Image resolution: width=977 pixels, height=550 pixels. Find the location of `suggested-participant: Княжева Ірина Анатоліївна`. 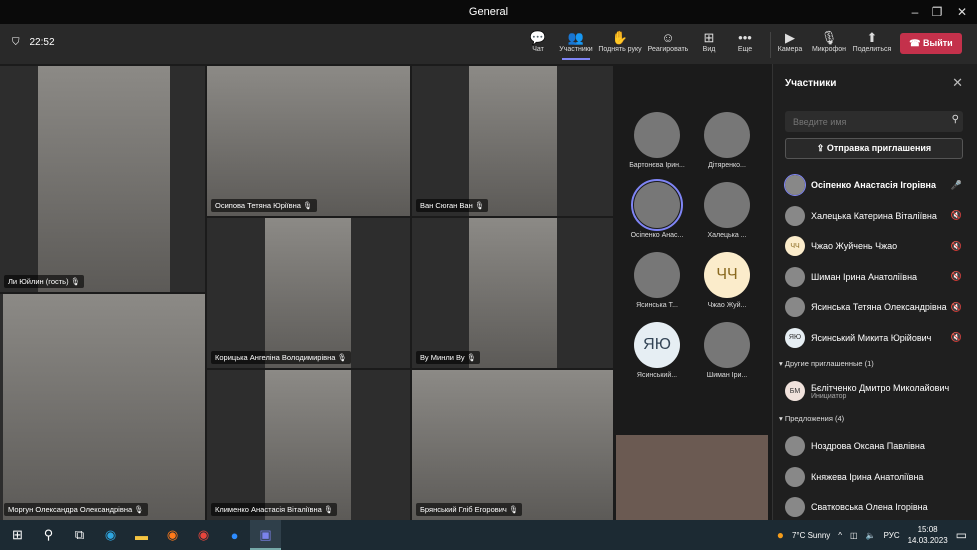

suggested-participant: Княжева Ірина Анатоліївна is located at coordinates (877, 477).